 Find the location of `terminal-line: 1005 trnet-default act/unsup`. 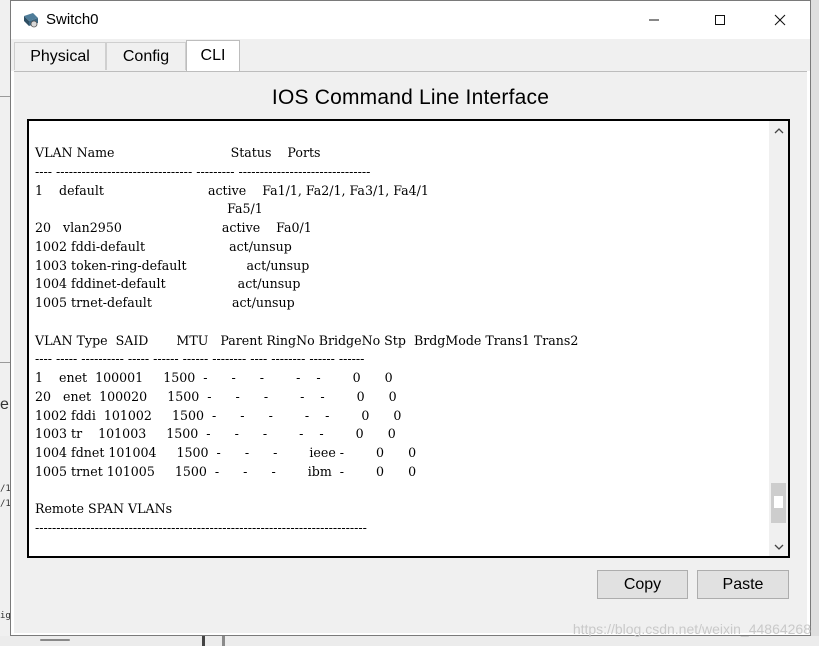

terminal-line: 1005 trnet-default act/unsup is located at coordinates (165, 302).